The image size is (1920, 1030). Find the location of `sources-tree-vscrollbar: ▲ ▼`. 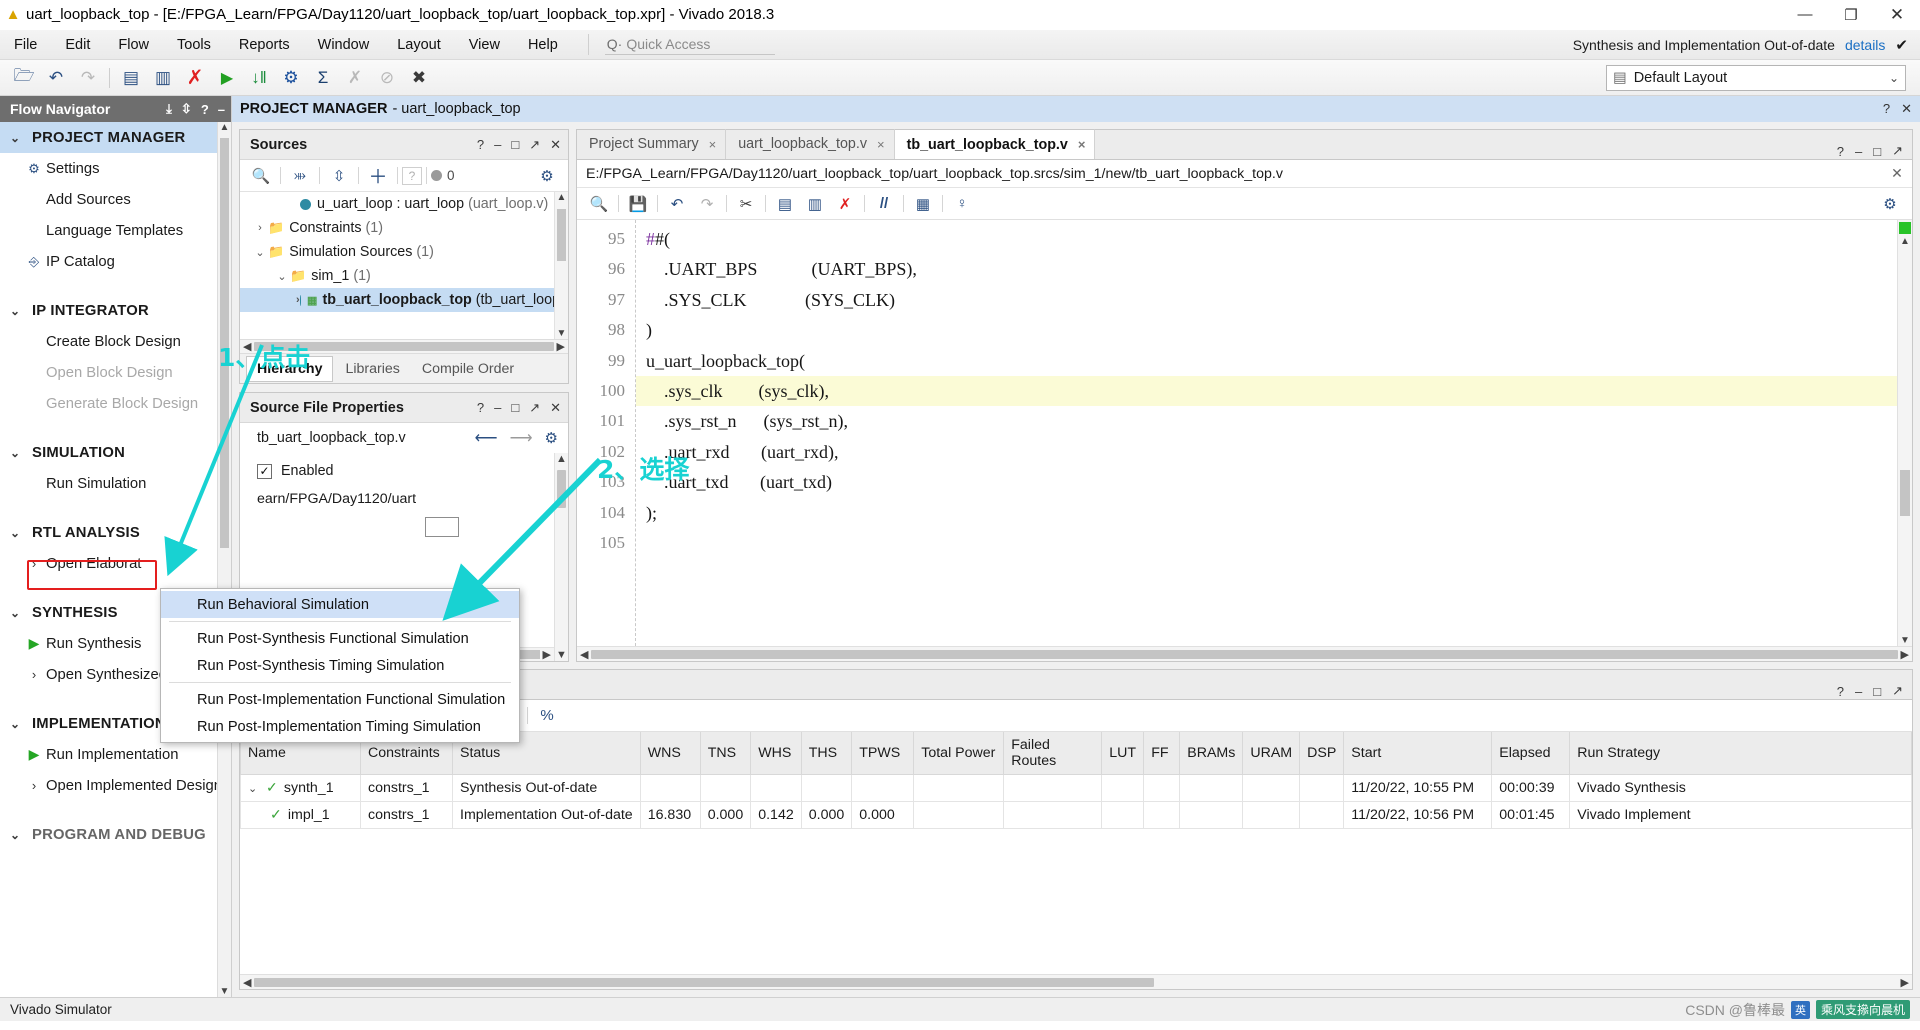

sources-tree-vscrollbar: ▲ ▼ is located at coordinates (561, 265).